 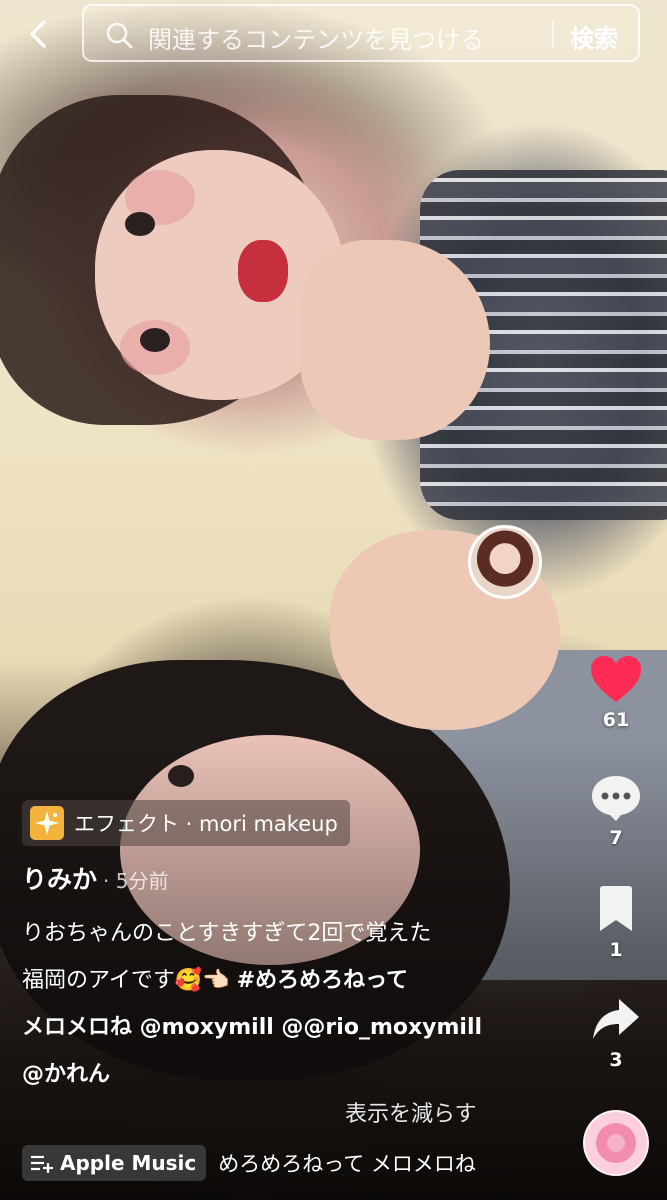 What do you see at coordinates (316, 40) in the screenshot?
I see `search-placeholder: 関連するコンテンツを見つける` at bounding box center [316, 40].